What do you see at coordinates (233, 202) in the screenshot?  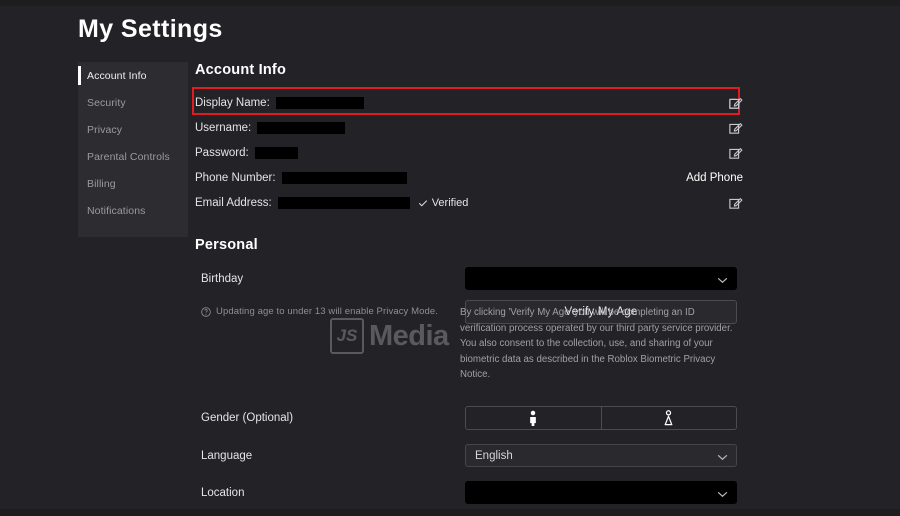 I see `email-address-label: Email Address:` at bounding box center [233, 202].